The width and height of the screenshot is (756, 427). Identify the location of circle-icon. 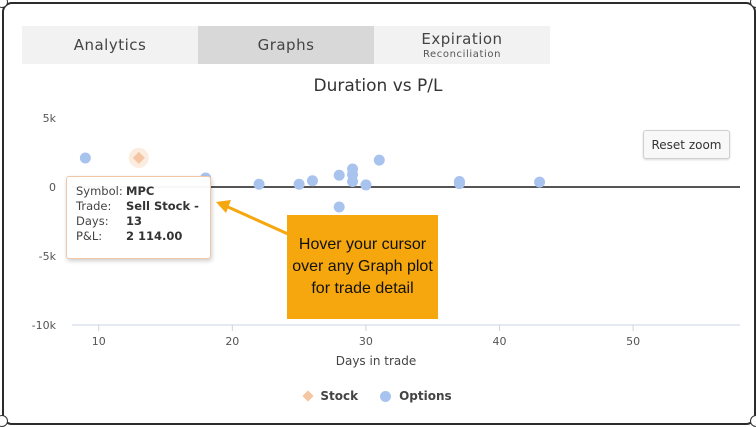
(386, 396).